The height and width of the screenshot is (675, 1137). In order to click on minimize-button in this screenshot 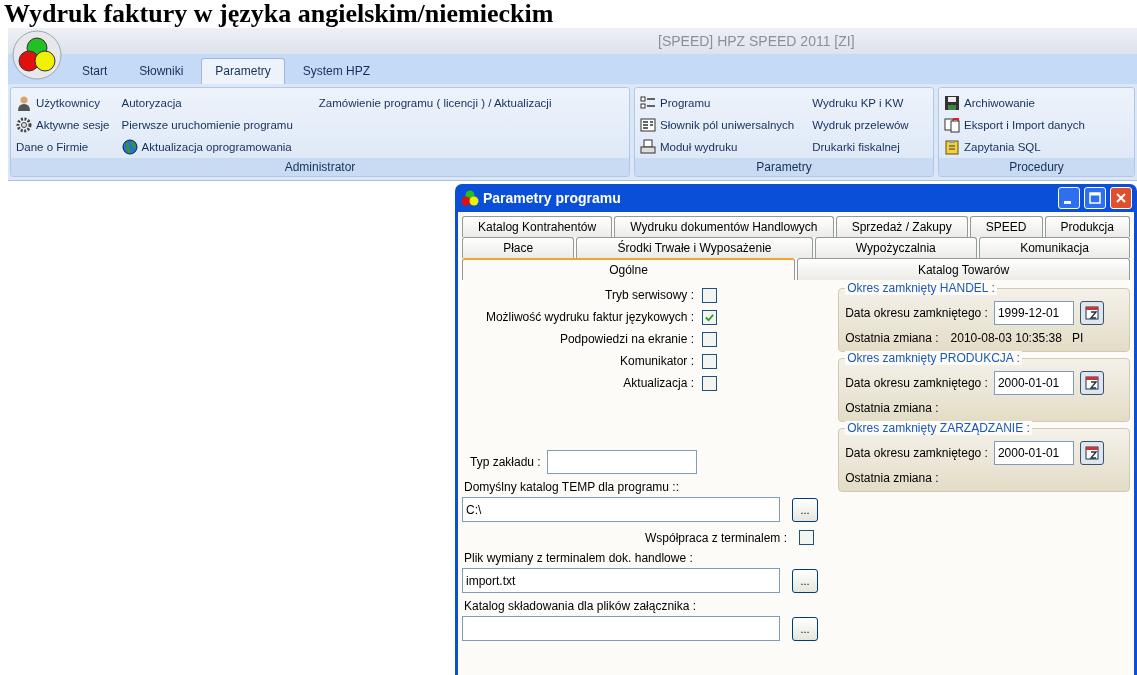, I will do `click(1069, 198)`.